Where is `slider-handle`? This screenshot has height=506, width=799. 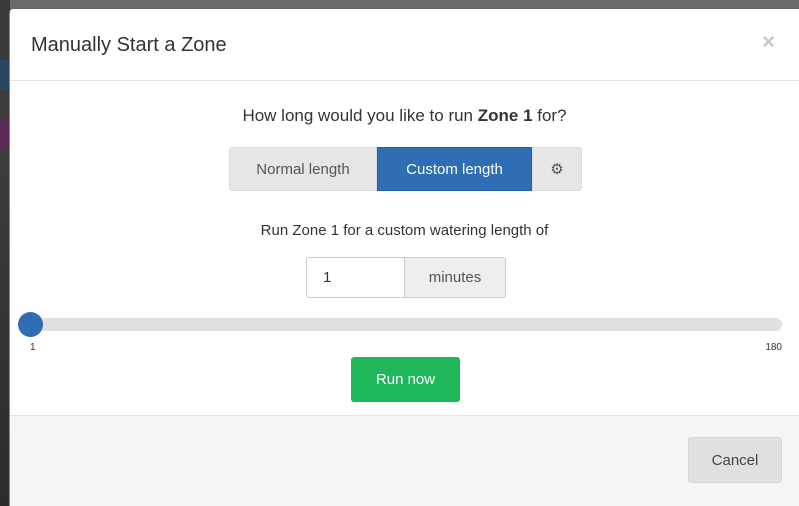 slider-handle is located at coordinates (30, 324).